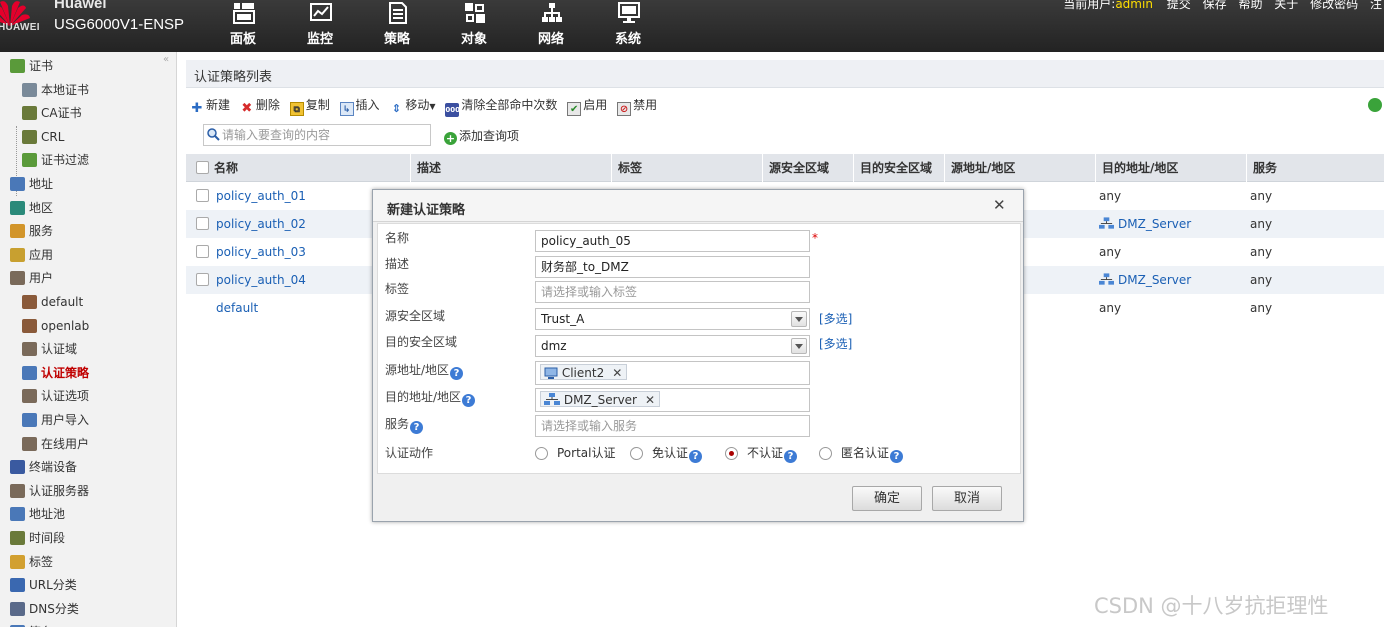  I want to click on close-icon: ✕, so click(999, 205).